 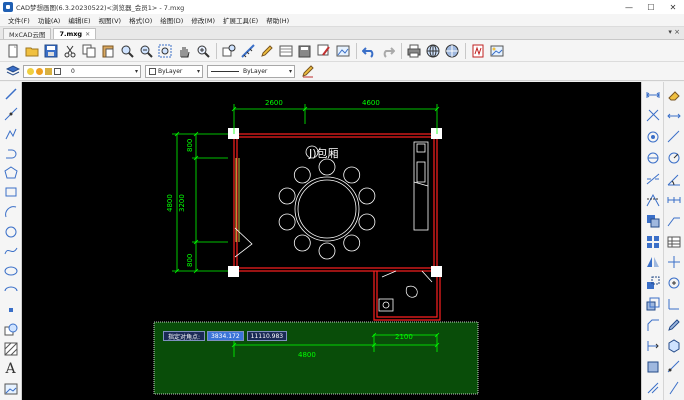 I want to click on open-folder-icon, so click(x=32, y=51).